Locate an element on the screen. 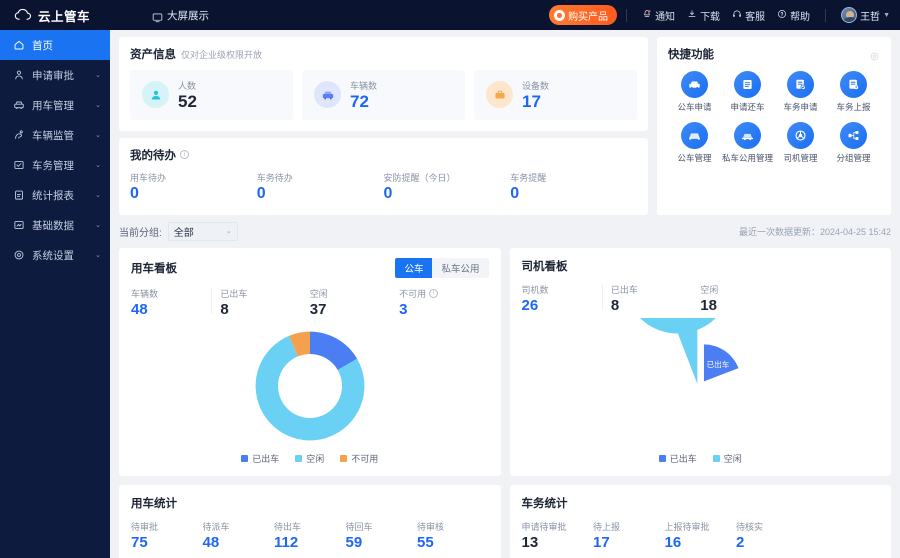 The image size is (900, 558). brand: 云上管车 is located at coordinates (61, 15).